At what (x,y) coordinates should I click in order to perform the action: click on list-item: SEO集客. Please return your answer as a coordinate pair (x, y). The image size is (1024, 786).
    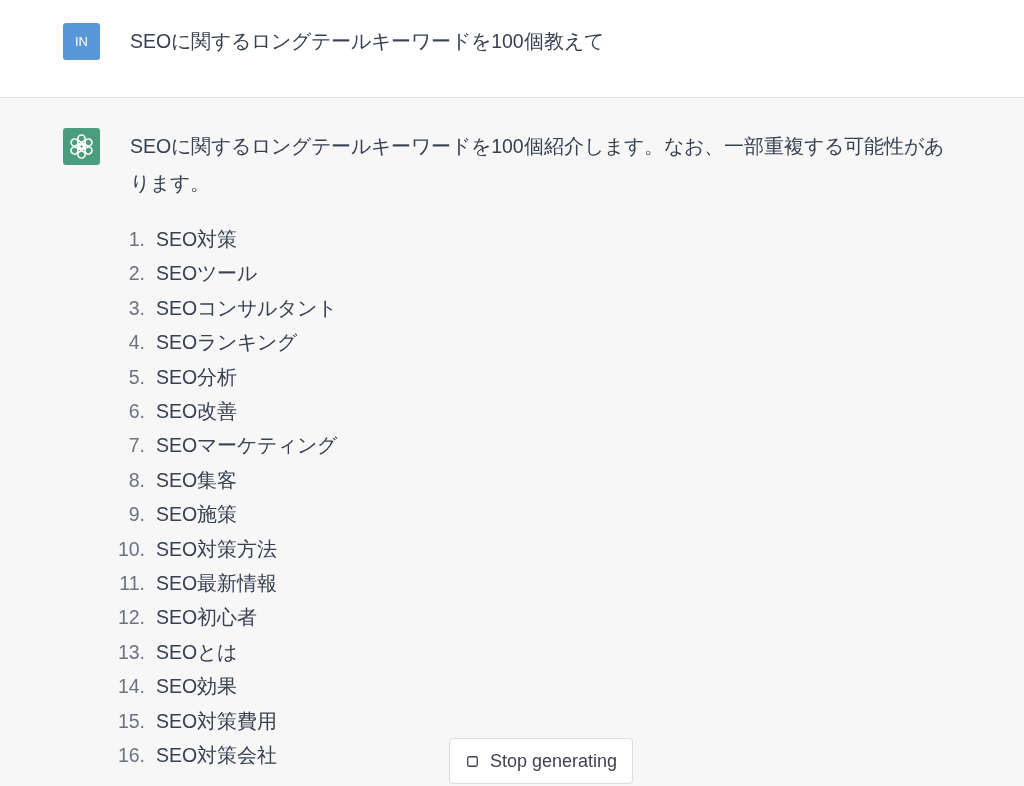
    Looking at the image, I should click on (197, 480).